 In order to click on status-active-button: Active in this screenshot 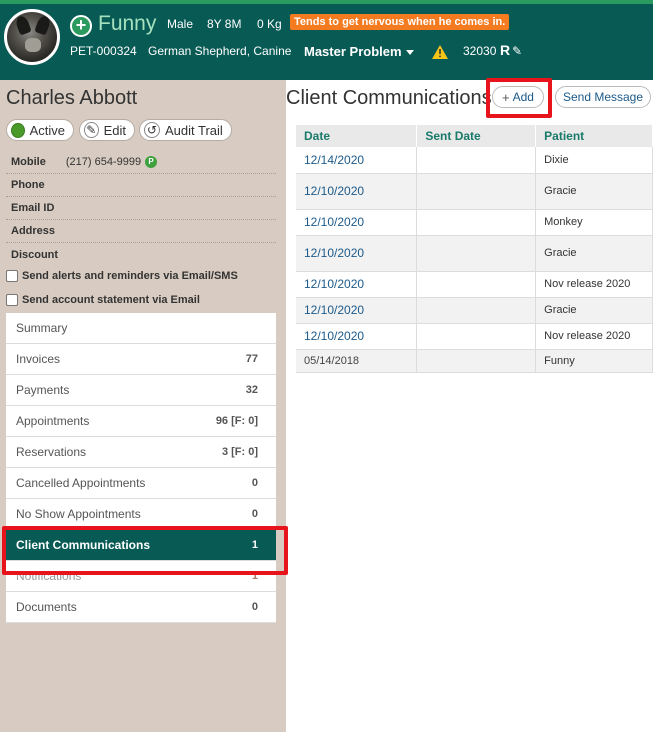, I will do `click(40, 130)`.